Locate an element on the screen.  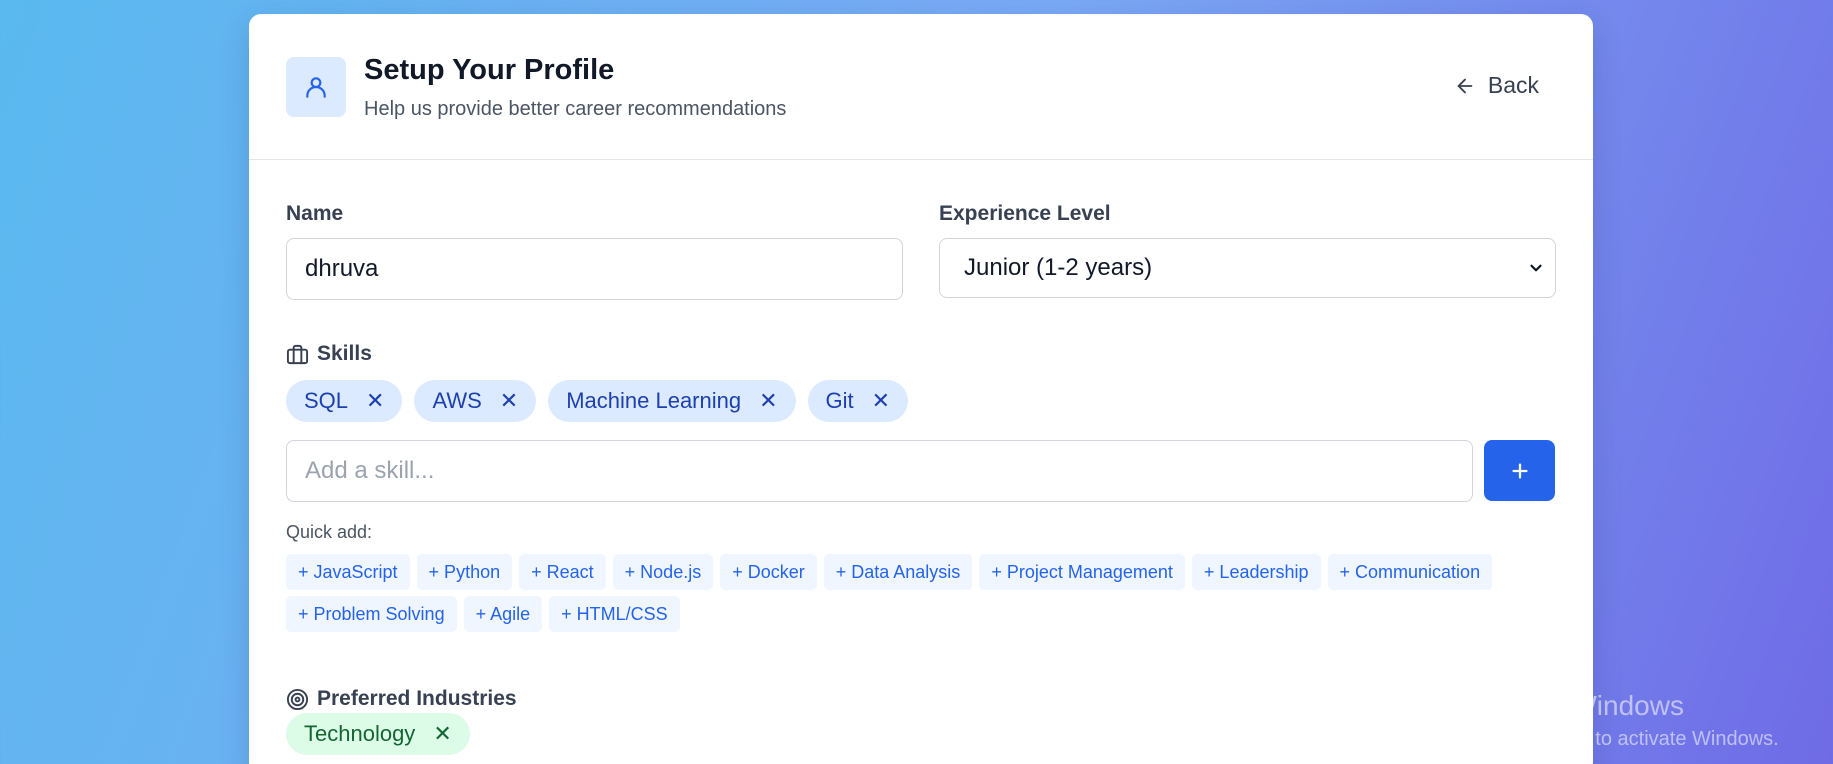
chevron-down-icon is located at coordinates (1536, 268).